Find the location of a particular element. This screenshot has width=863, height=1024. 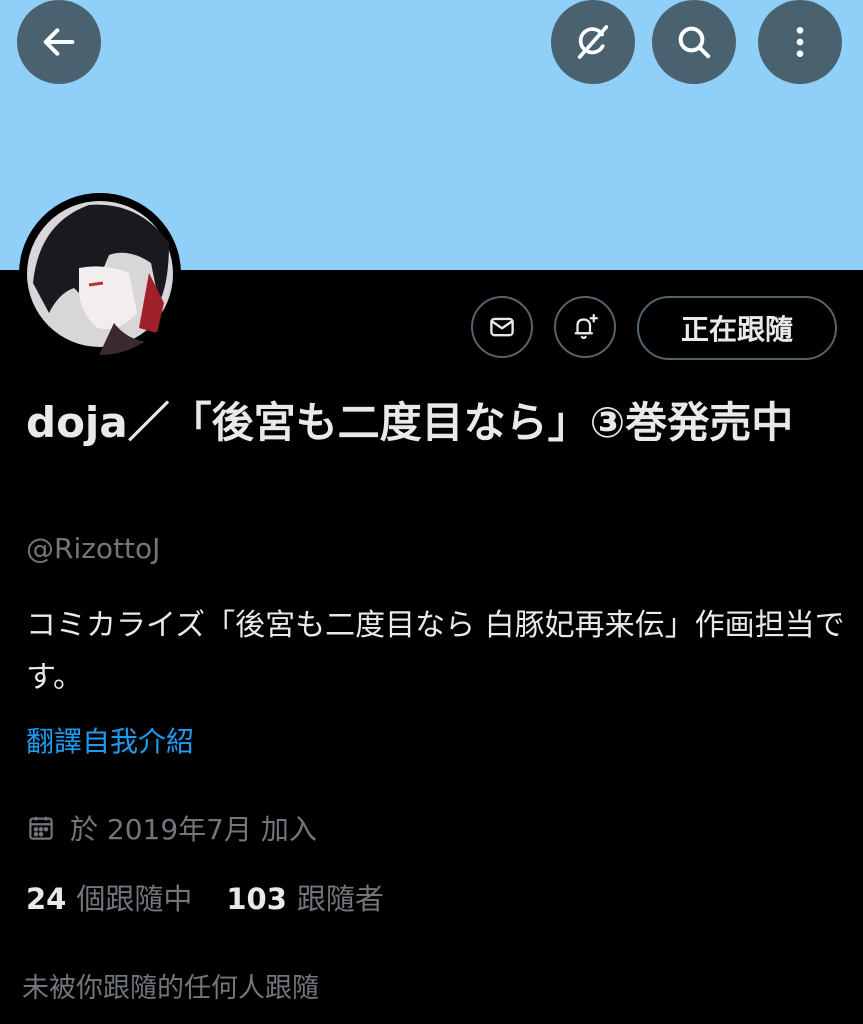

back-button is located at coordinates (59, 42).